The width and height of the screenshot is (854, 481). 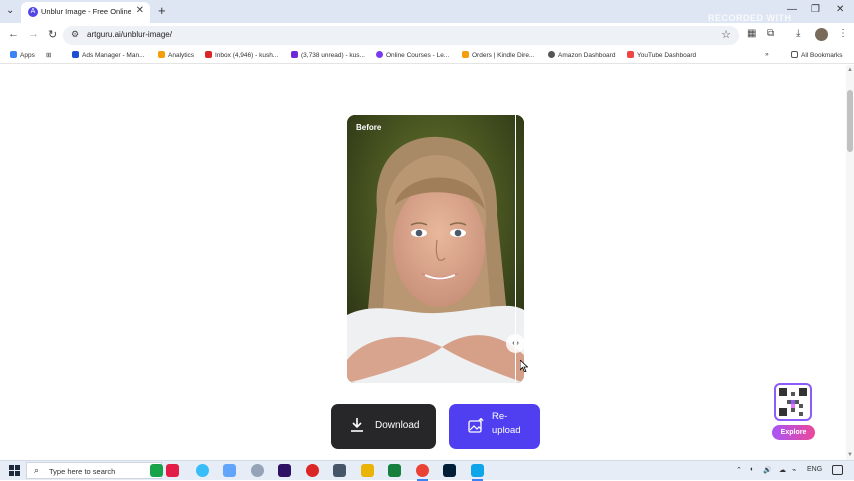 I want to click on bookmark-apps: Apps, so click(x=22, y=55).